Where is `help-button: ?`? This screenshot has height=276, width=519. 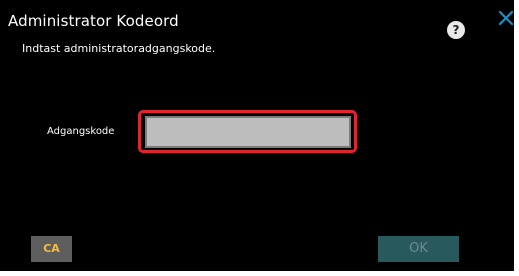
help-button: ? is located at coordinates (456, 30).